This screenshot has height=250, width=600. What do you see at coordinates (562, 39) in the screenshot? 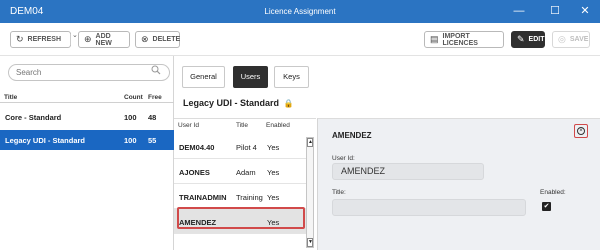
I see `save-icon: ◎` at bounding box center [562, 39].